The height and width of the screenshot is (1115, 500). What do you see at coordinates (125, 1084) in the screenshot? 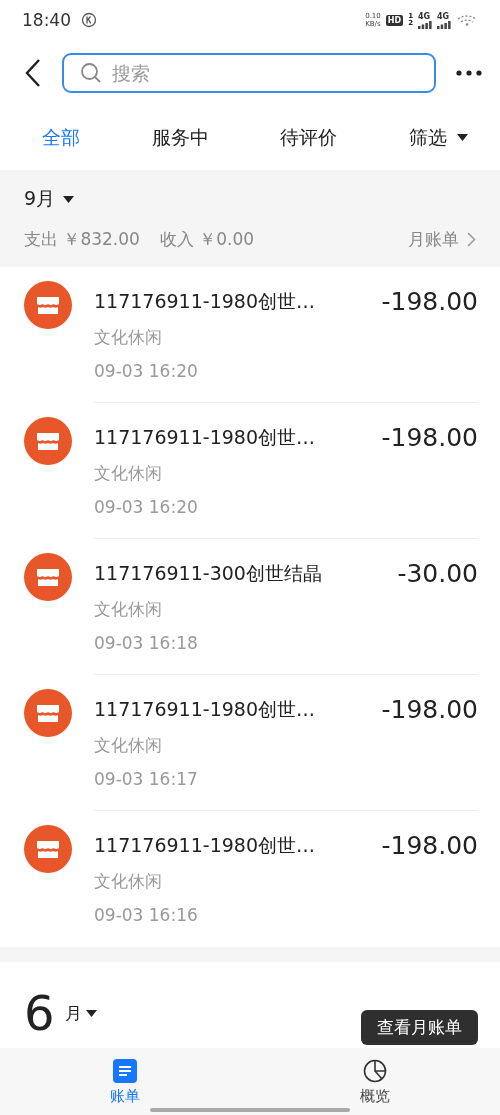
I see `nav-tab: 账单` at bounding box center [125, 1084].